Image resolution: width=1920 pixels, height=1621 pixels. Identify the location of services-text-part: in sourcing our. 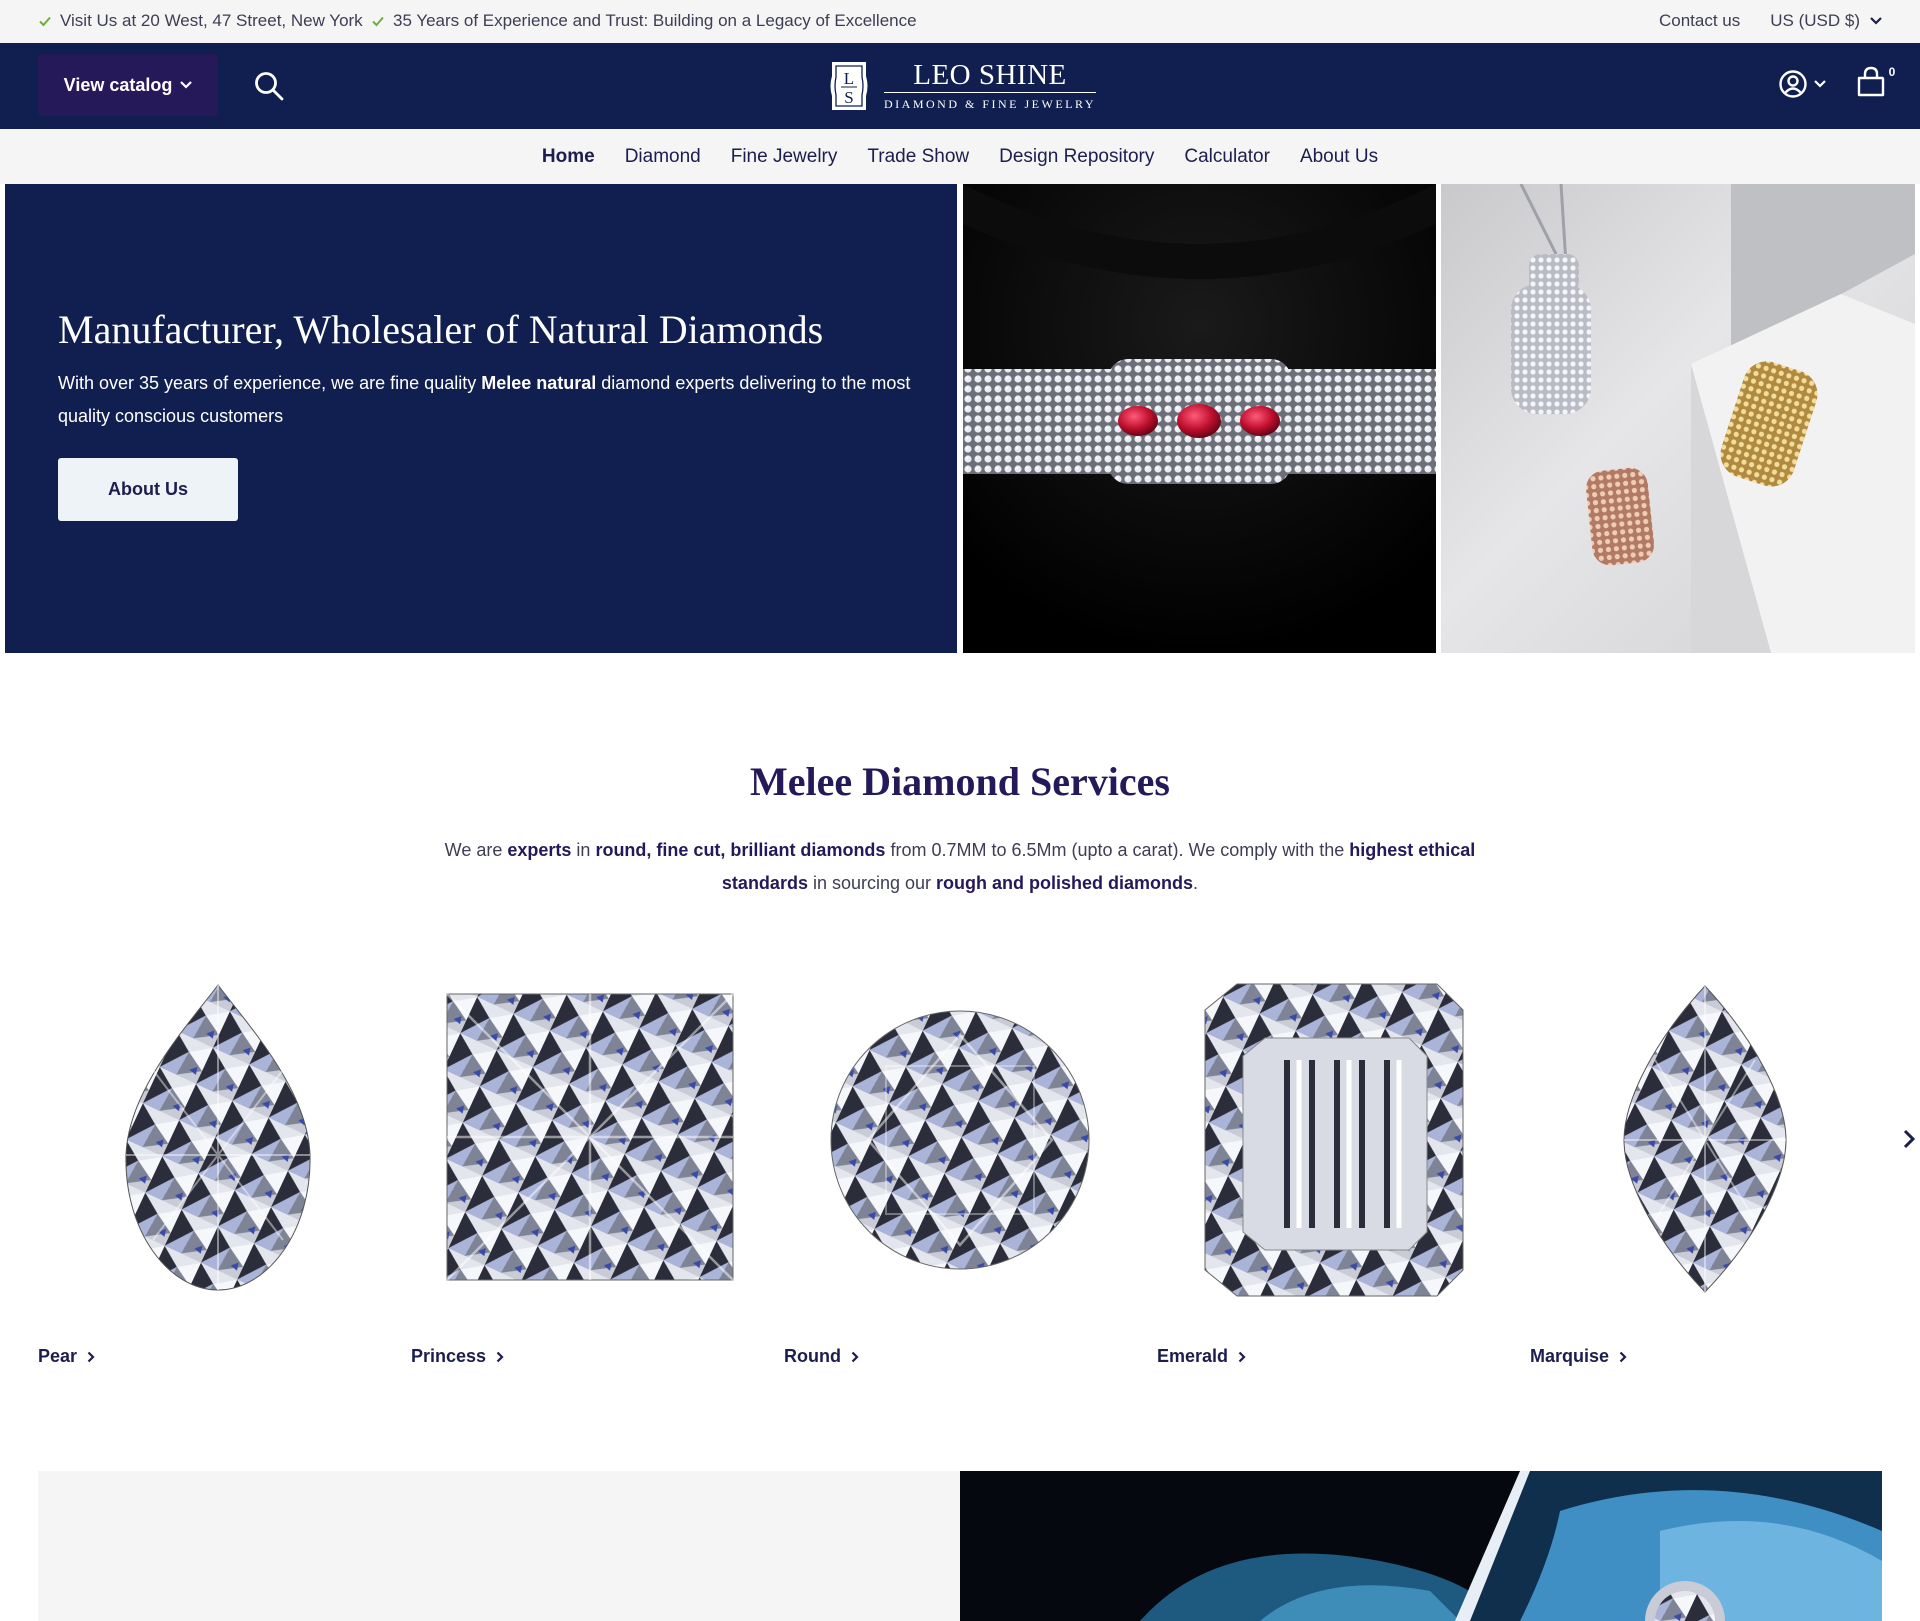
(872, 883).